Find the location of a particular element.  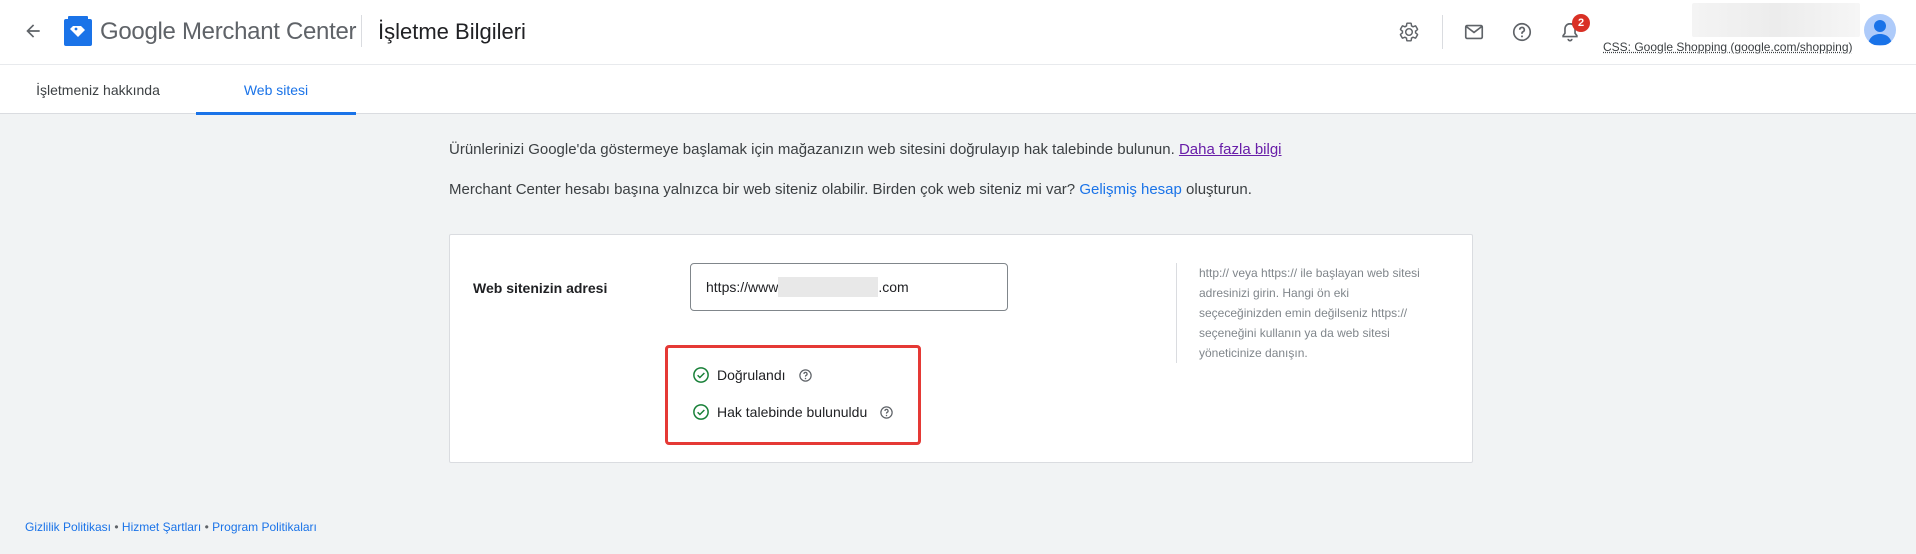

account-name-redacted is located at coordinates (1776, 20).